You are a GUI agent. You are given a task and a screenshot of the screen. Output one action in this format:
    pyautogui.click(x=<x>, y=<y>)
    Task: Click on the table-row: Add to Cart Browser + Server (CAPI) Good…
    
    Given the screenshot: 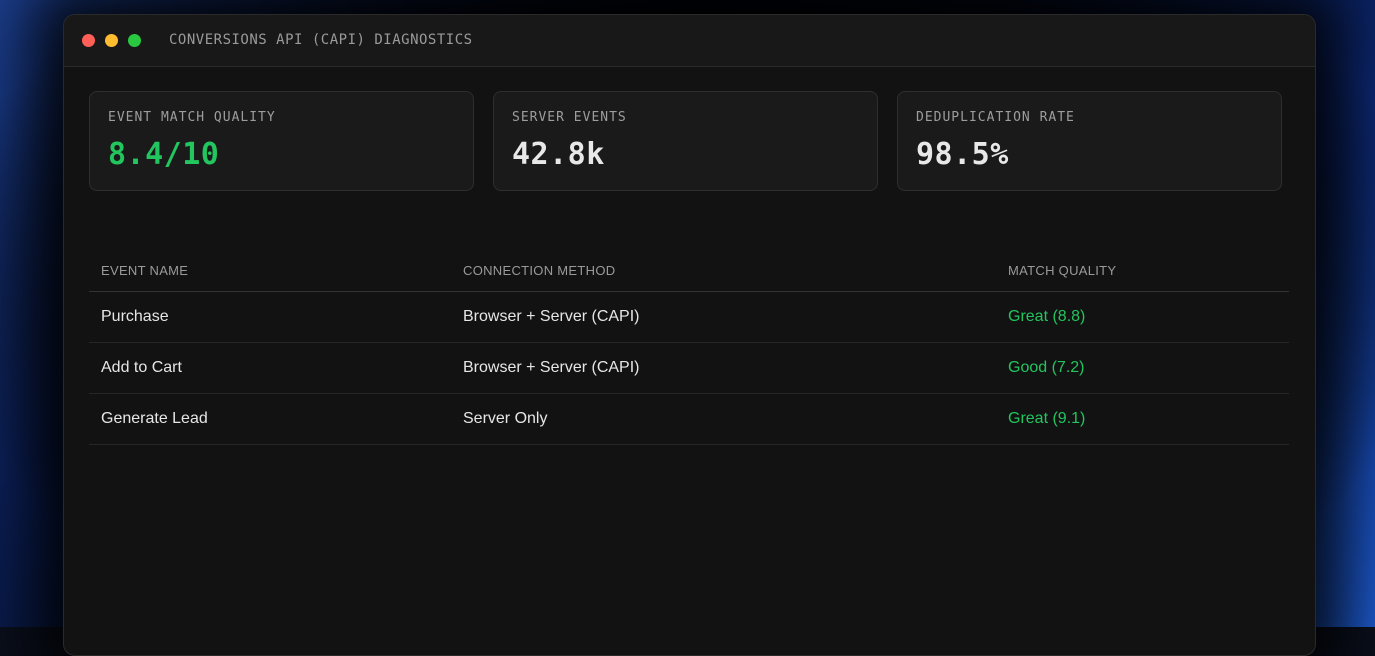 What is the action you would take?
    pyautogui.click(x=689, y=368)
    